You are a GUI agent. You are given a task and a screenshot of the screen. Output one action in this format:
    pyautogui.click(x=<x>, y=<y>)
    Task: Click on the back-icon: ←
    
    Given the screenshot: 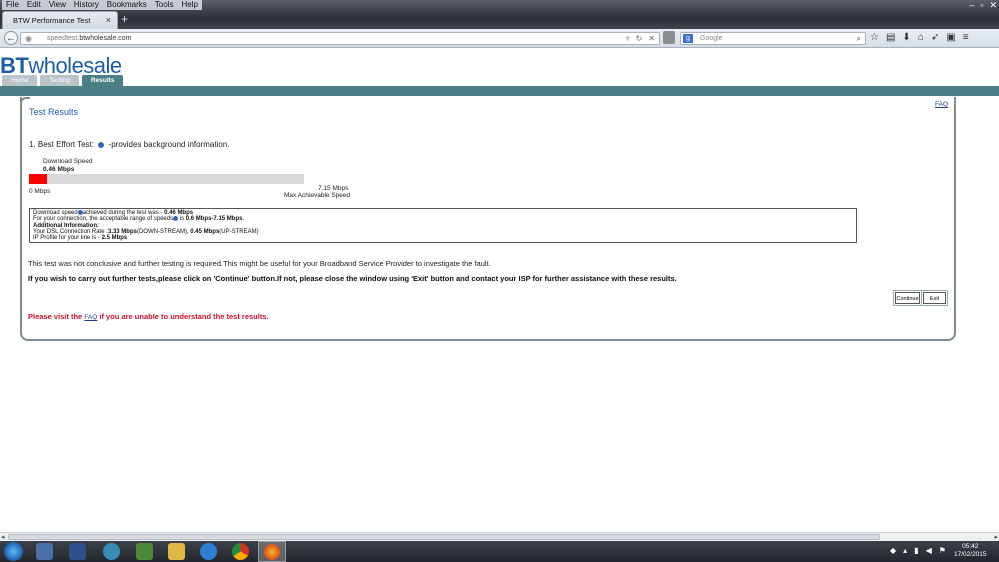 What is the action you would take?
    pyautogui.click(x=11, y=38)
    